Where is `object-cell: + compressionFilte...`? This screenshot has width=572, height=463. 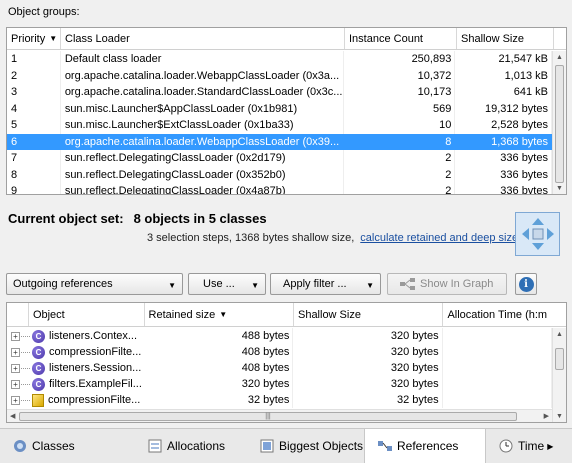
object-cell: + compressionFilte... is located at coordinates (75, 400).